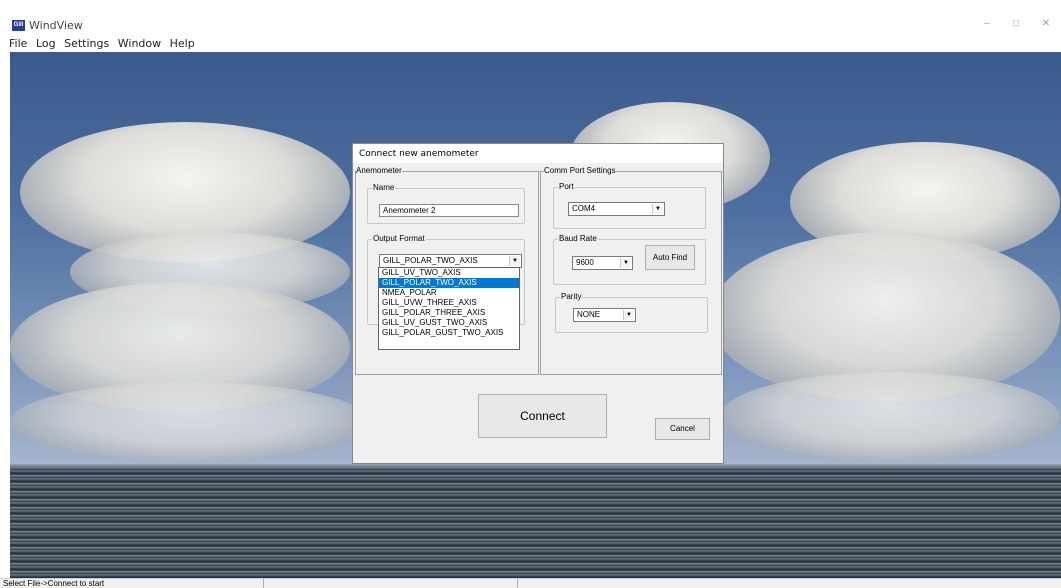 This screenshot has width=1061, height=588. What do you see at coordinates (182, 44) in the screenshot?
I see `menu-help: Help` at bounding box center [182, 44].